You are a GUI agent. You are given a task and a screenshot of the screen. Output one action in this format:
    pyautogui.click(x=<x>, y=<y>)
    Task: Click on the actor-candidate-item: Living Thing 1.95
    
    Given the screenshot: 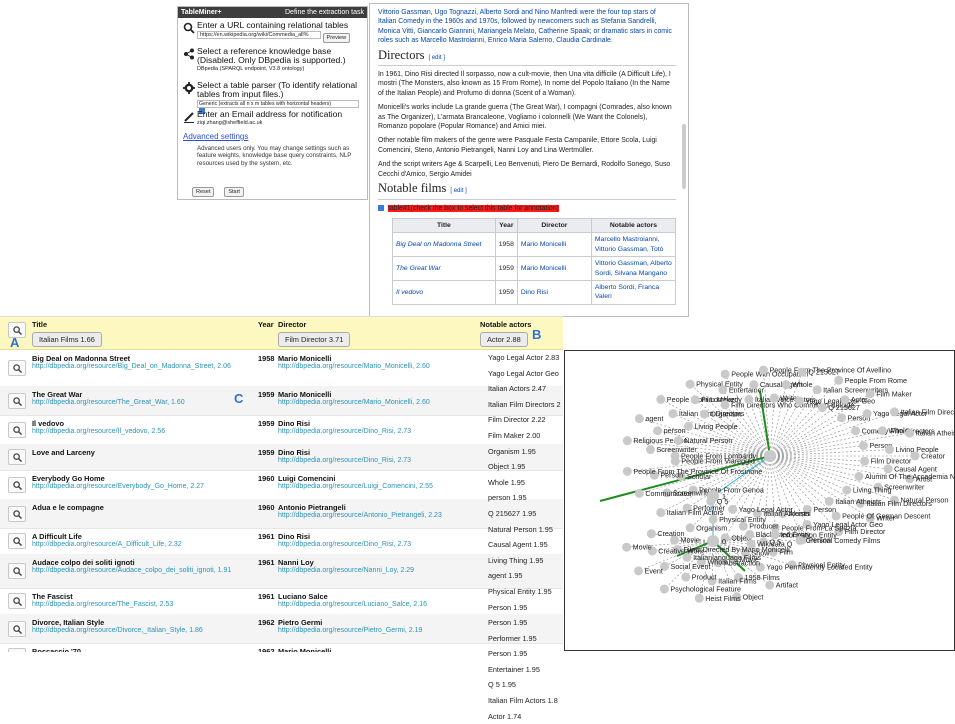 What is the action you would take?
    pyautogui.click(x=529, y=561)
    